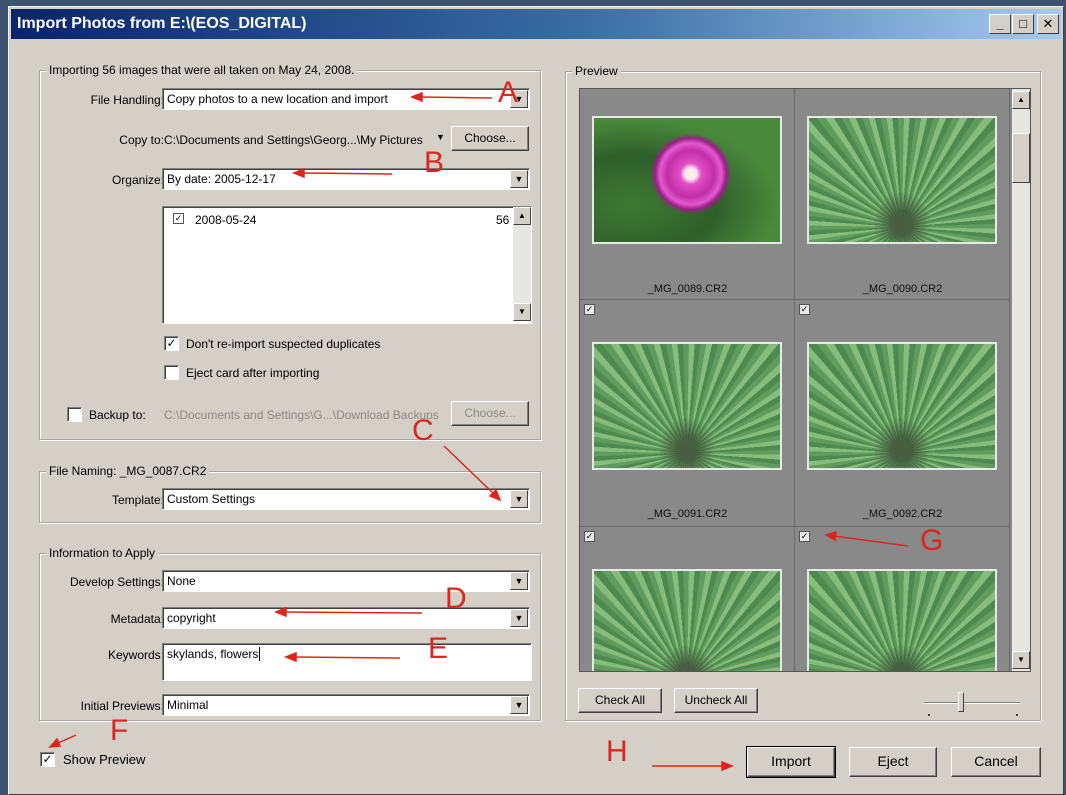 This screenshot has width=1066, height=795. What do you see at coordinates (893, 762) in the screenshot?
I see `eject-button: Eject` at bounding box center [893, 762].